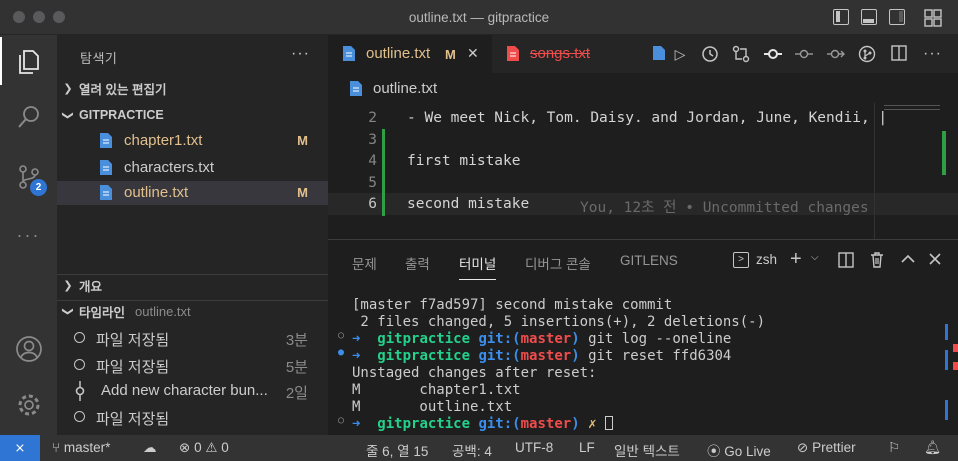  Describe the element at coordinates (908, 259) in the screenshot. I see `maximize-panel-icon` at that location.